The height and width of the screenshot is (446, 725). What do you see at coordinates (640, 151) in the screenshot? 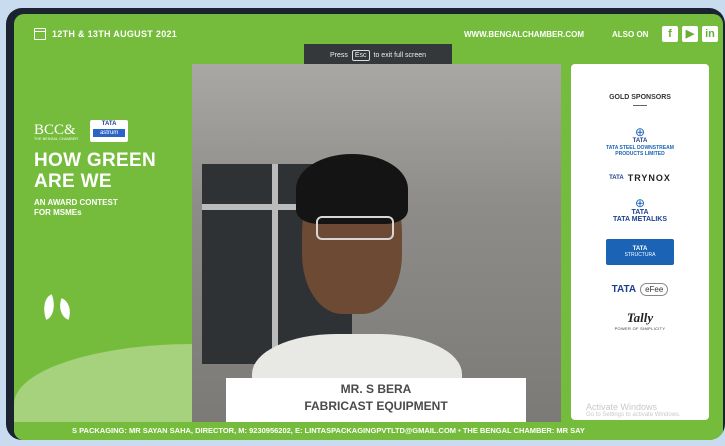
I see `sponsor-label: TATA STEEL DOWNSTREAM PRODUCTS LIMITED` at bounding box center [640, 151].